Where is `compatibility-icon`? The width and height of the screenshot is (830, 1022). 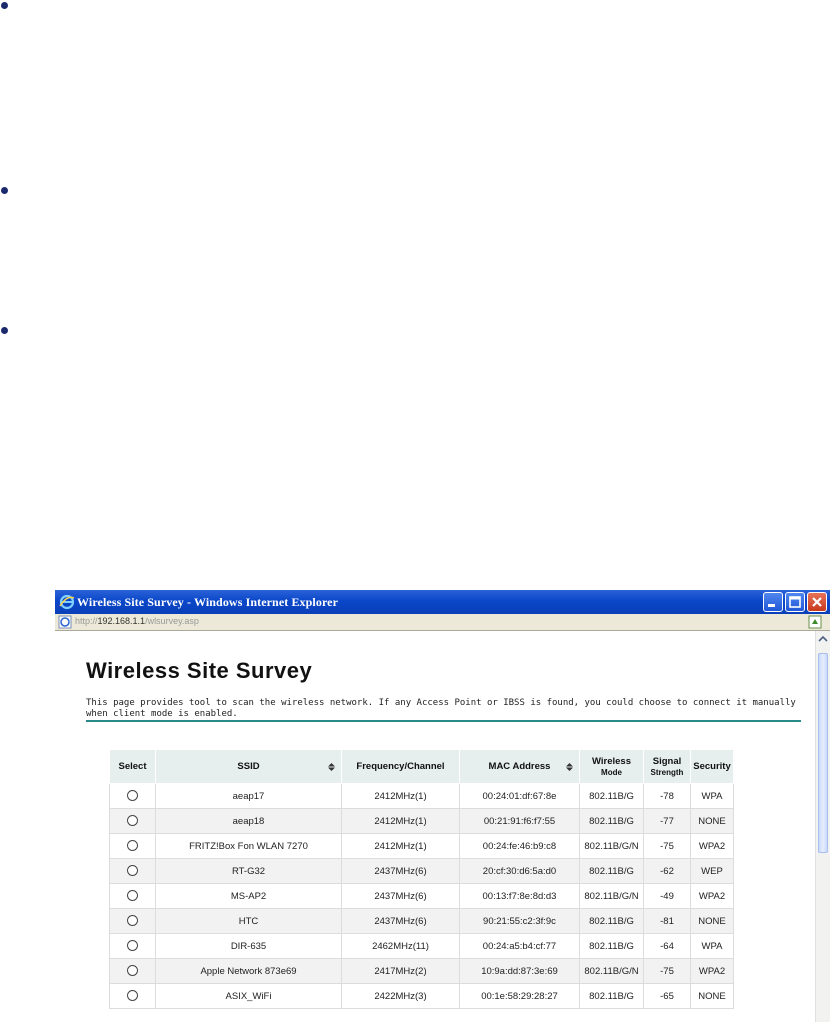
compatibility-icon is located at coordinates (815, 622).